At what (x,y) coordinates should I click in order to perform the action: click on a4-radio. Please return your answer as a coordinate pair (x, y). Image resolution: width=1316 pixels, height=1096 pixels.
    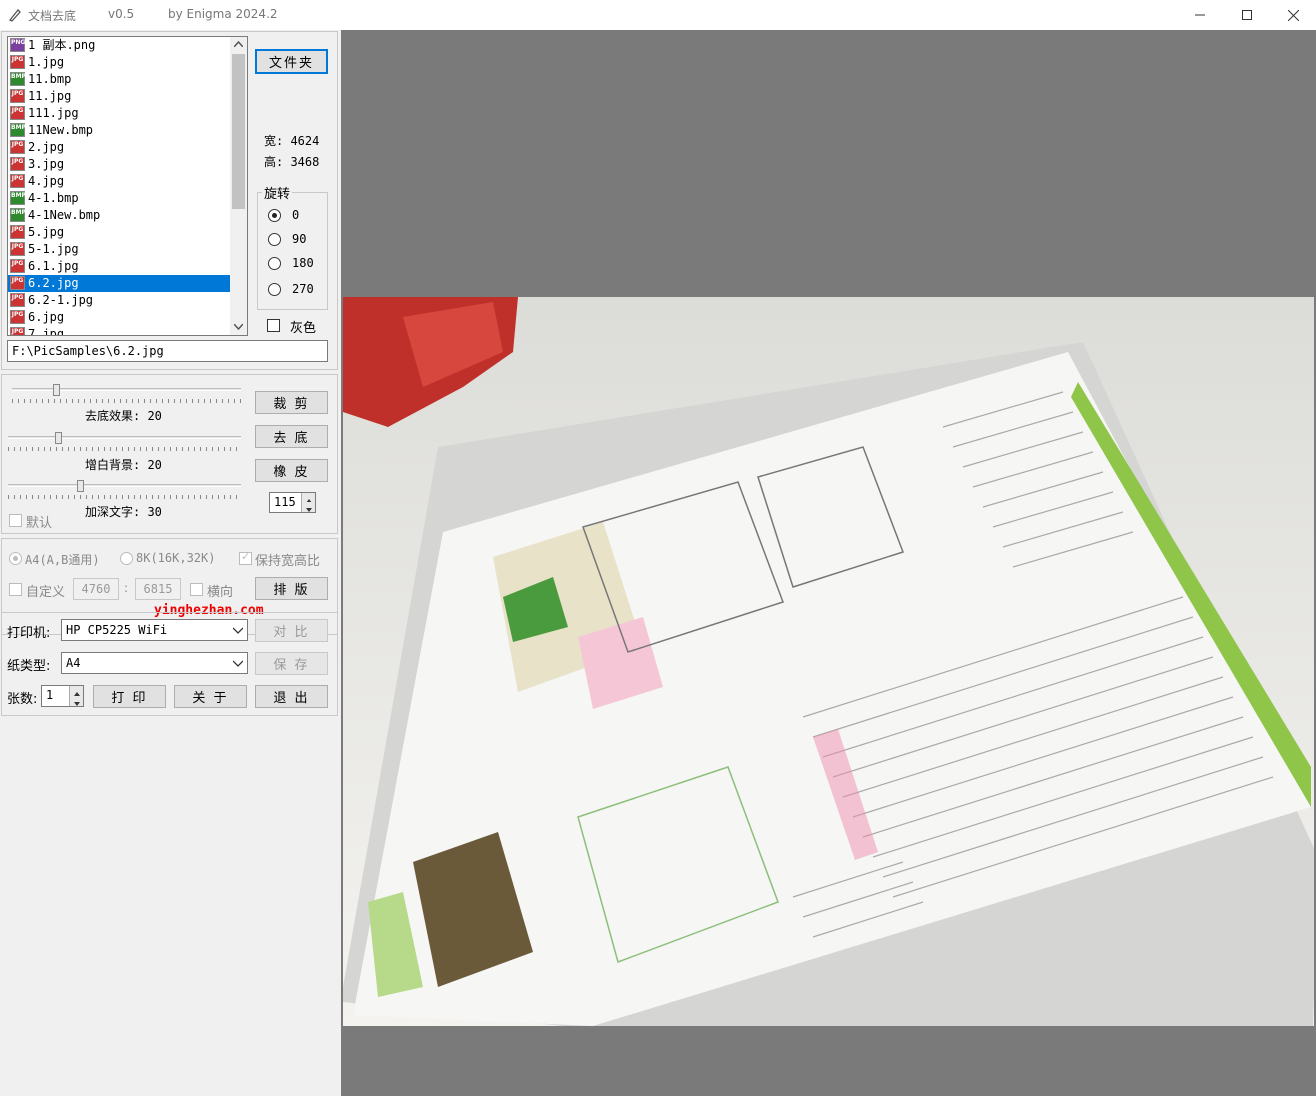
    Looking at the image, I should click on (15, 558).